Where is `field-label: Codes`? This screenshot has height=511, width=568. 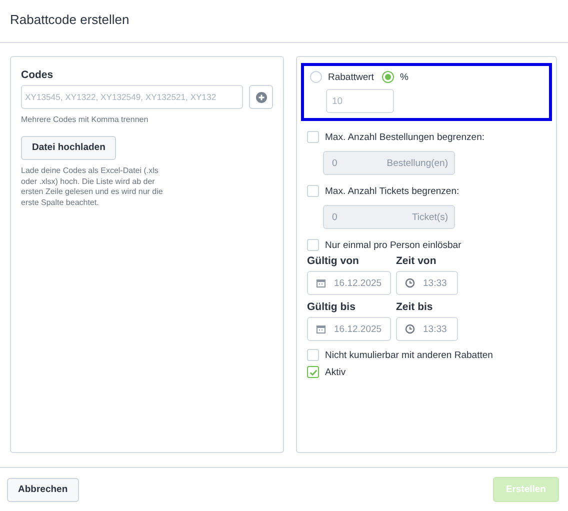 field-label: Codes is located at coordinates (37, 75).